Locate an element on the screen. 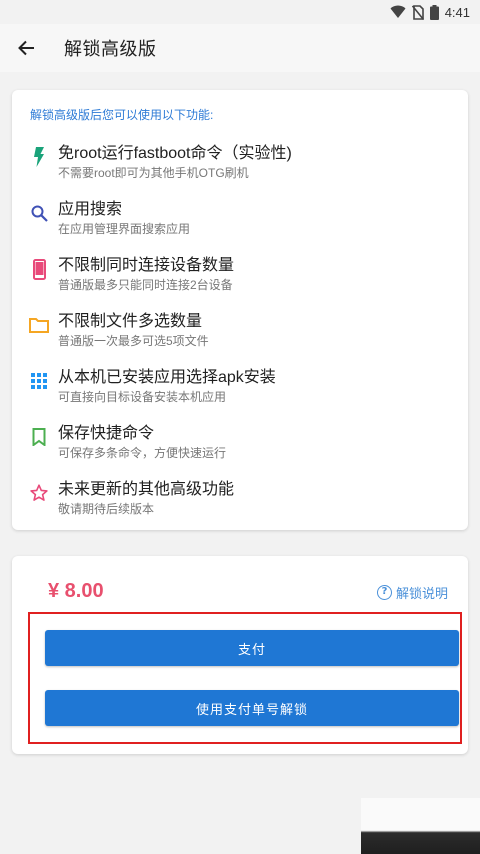  folder-icon is located at coordinates (39, 325).